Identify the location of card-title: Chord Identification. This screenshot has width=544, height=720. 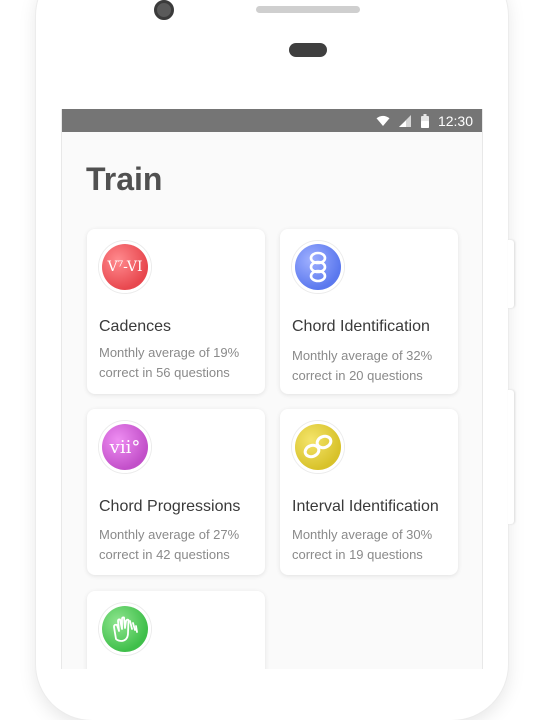
(361, 326).